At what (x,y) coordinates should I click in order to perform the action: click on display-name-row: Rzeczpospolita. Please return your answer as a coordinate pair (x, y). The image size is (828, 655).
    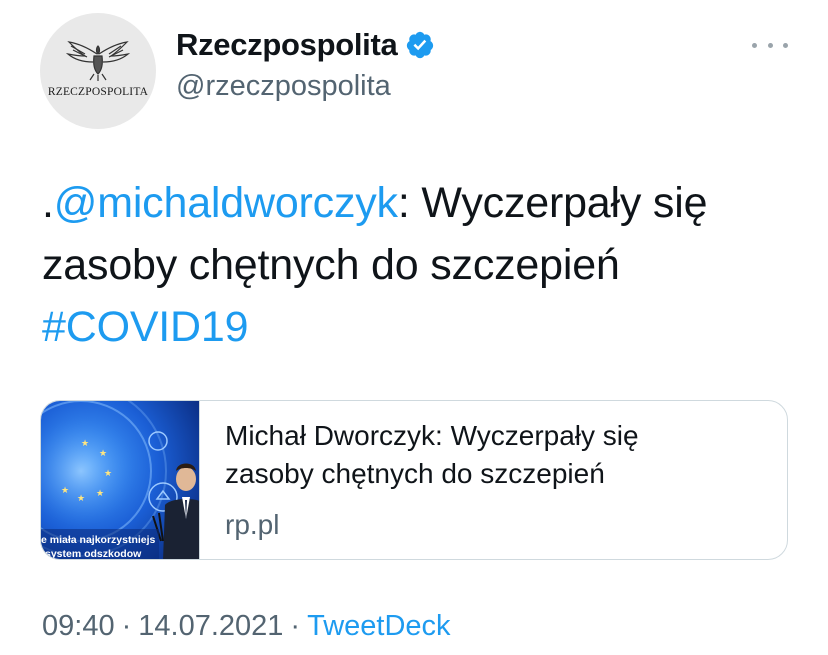
    Looking at the image, I should click on (305, 45).